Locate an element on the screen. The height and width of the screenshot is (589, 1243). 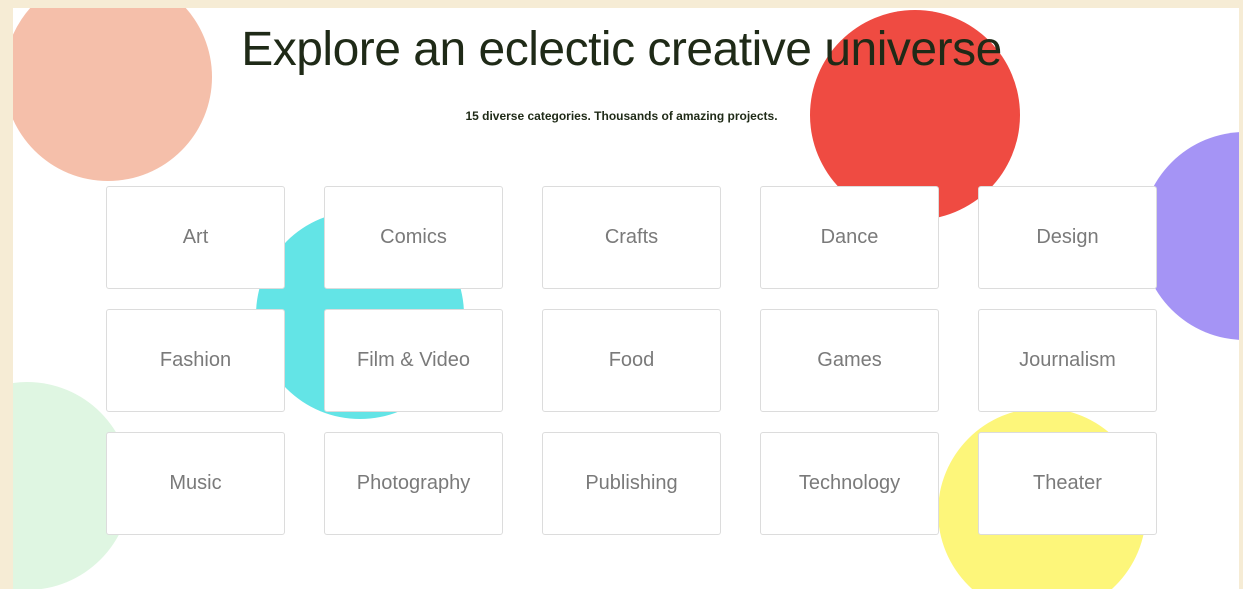
category-tile-design: Design is located at coordinates (1067, 237).